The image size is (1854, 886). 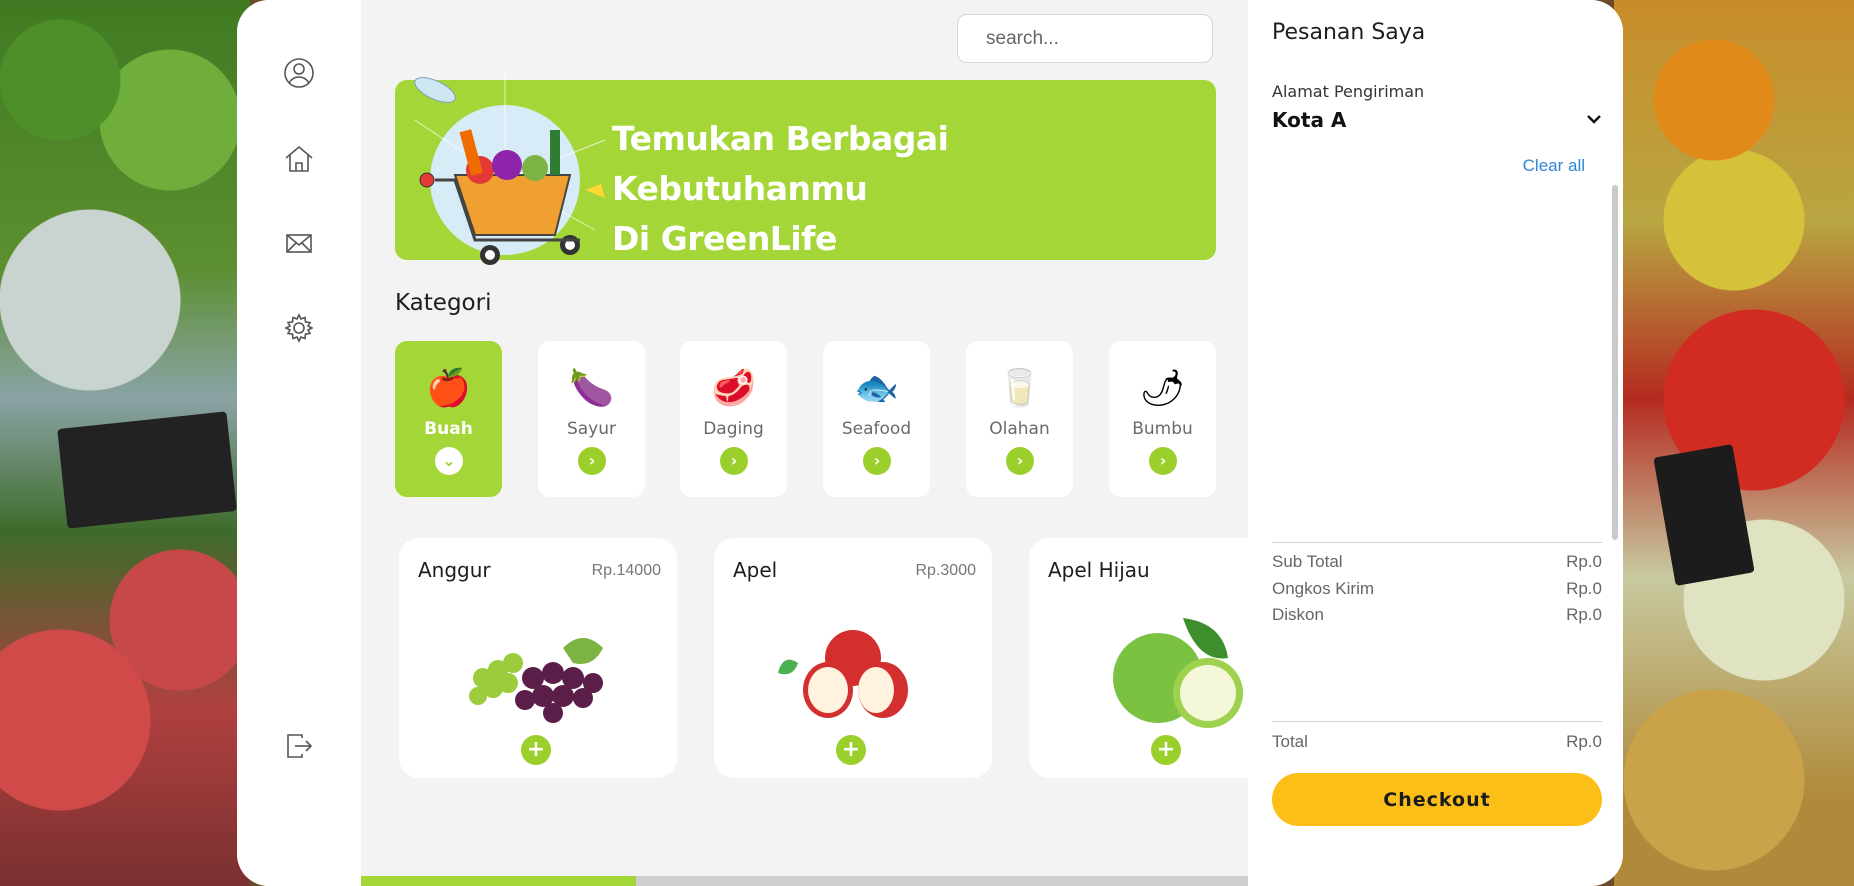 I want to click on checkout-button: Checkout, so click(x=1437, y=799).